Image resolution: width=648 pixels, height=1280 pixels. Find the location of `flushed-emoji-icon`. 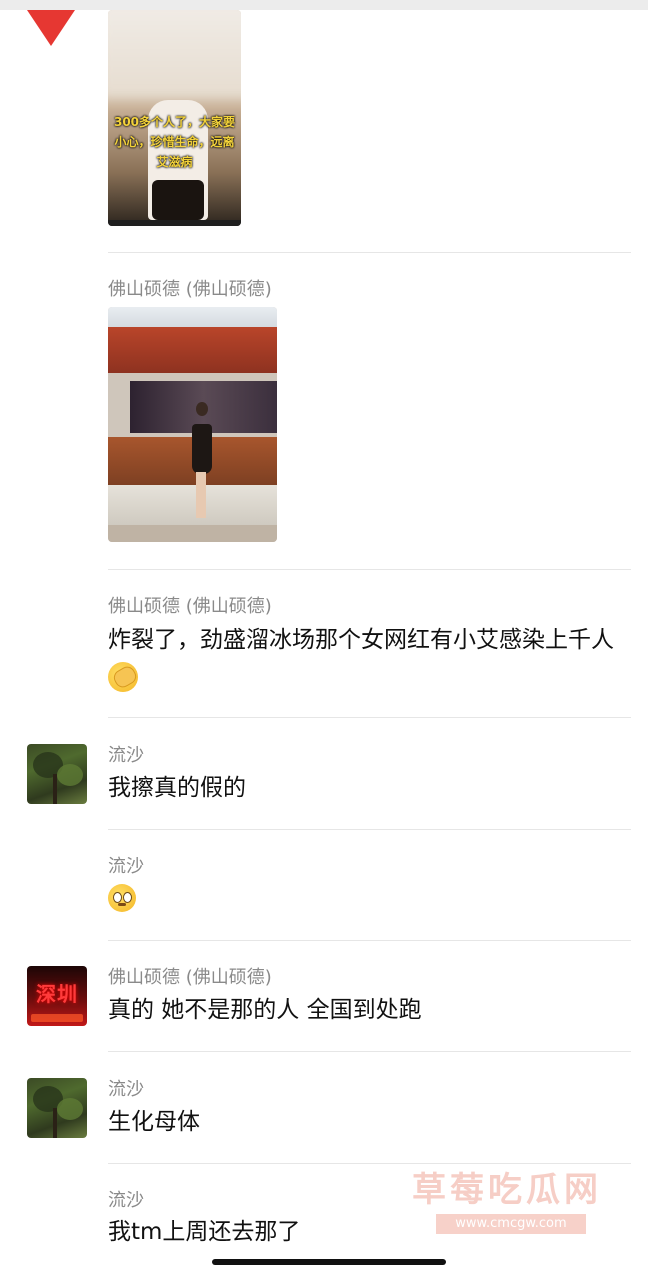

flushed-emoji-icon is located at coordinates (122, 898).